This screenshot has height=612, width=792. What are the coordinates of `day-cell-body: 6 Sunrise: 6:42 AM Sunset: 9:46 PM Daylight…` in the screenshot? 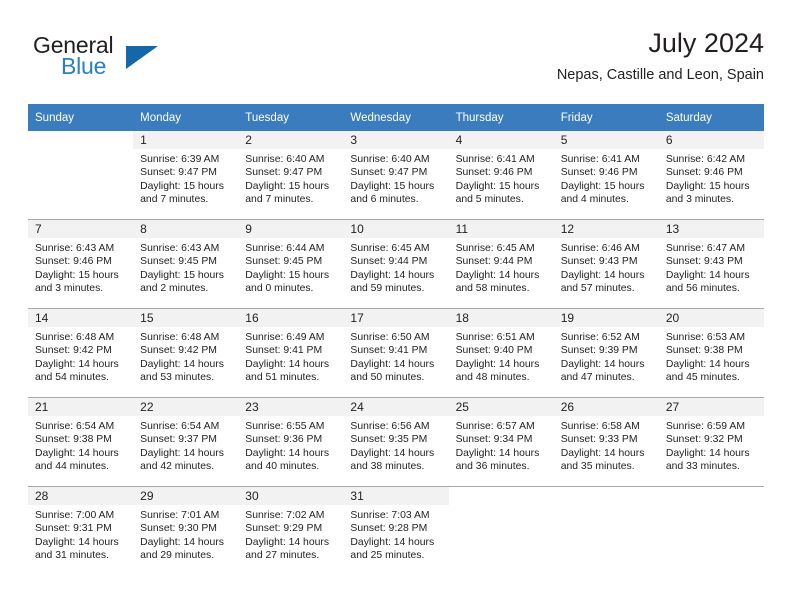 It's located at (711, 175).